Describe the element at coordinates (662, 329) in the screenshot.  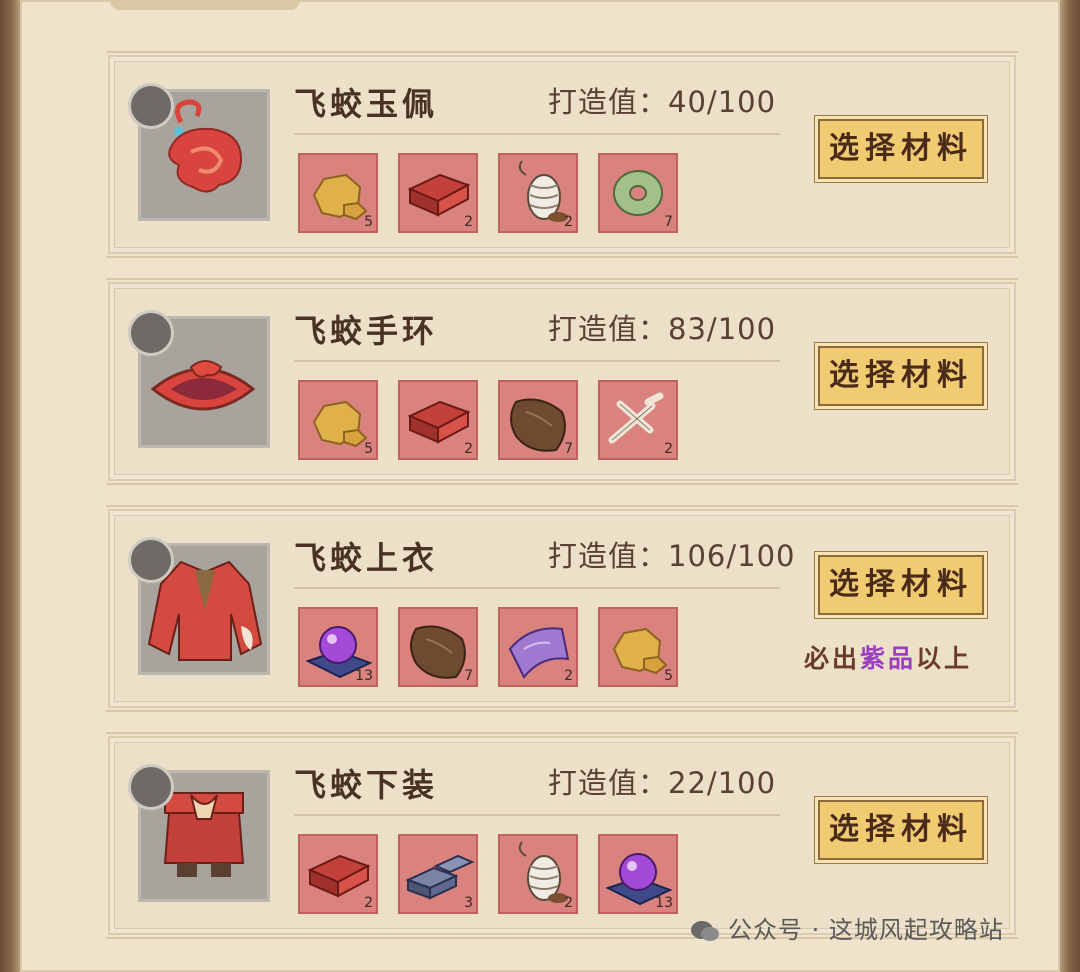
I see `forge-value-text: 打造值：83/100` at that location.